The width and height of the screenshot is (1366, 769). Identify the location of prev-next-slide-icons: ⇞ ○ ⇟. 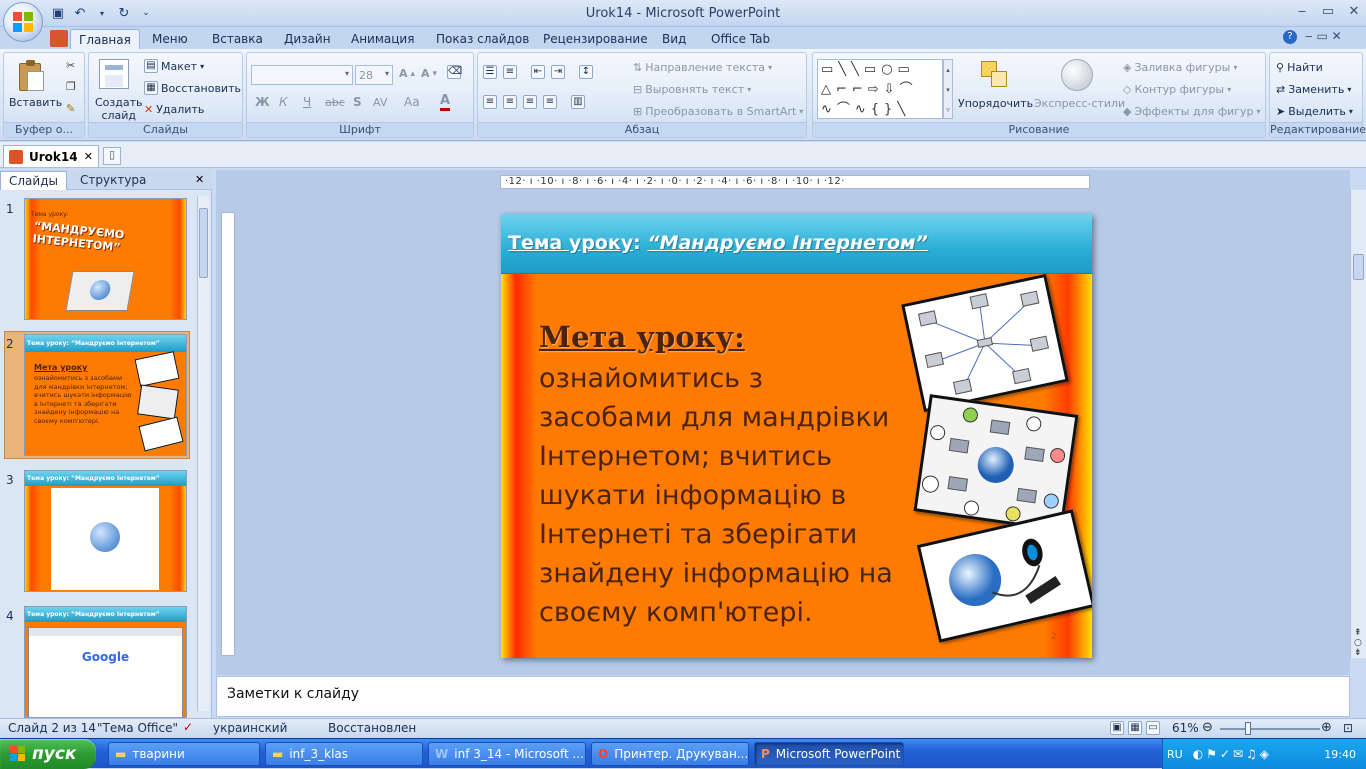
(1358, 643).